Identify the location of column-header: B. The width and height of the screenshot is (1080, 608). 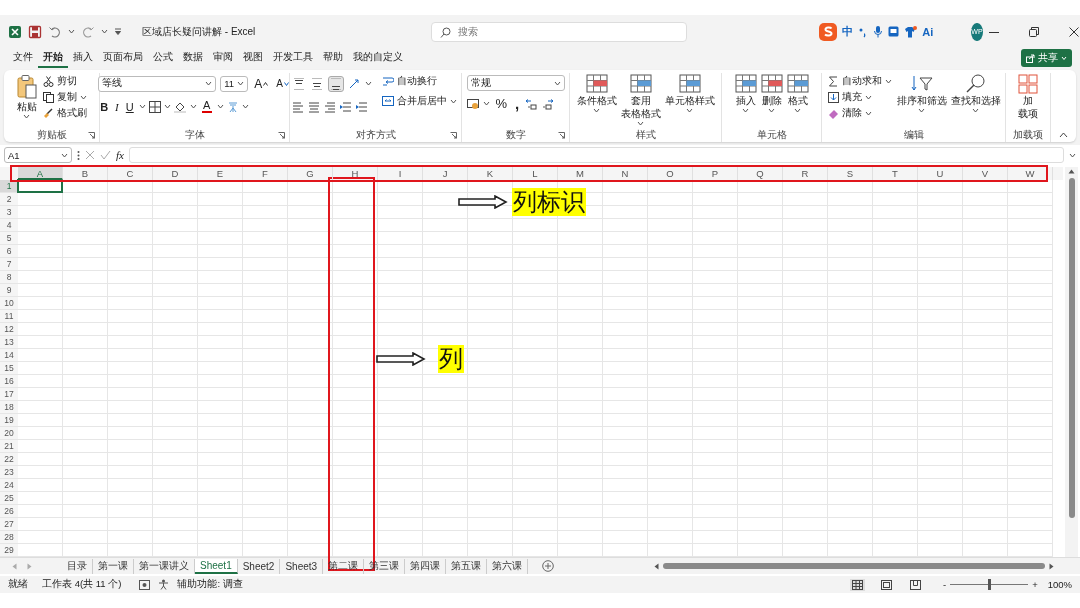
(85, 173).